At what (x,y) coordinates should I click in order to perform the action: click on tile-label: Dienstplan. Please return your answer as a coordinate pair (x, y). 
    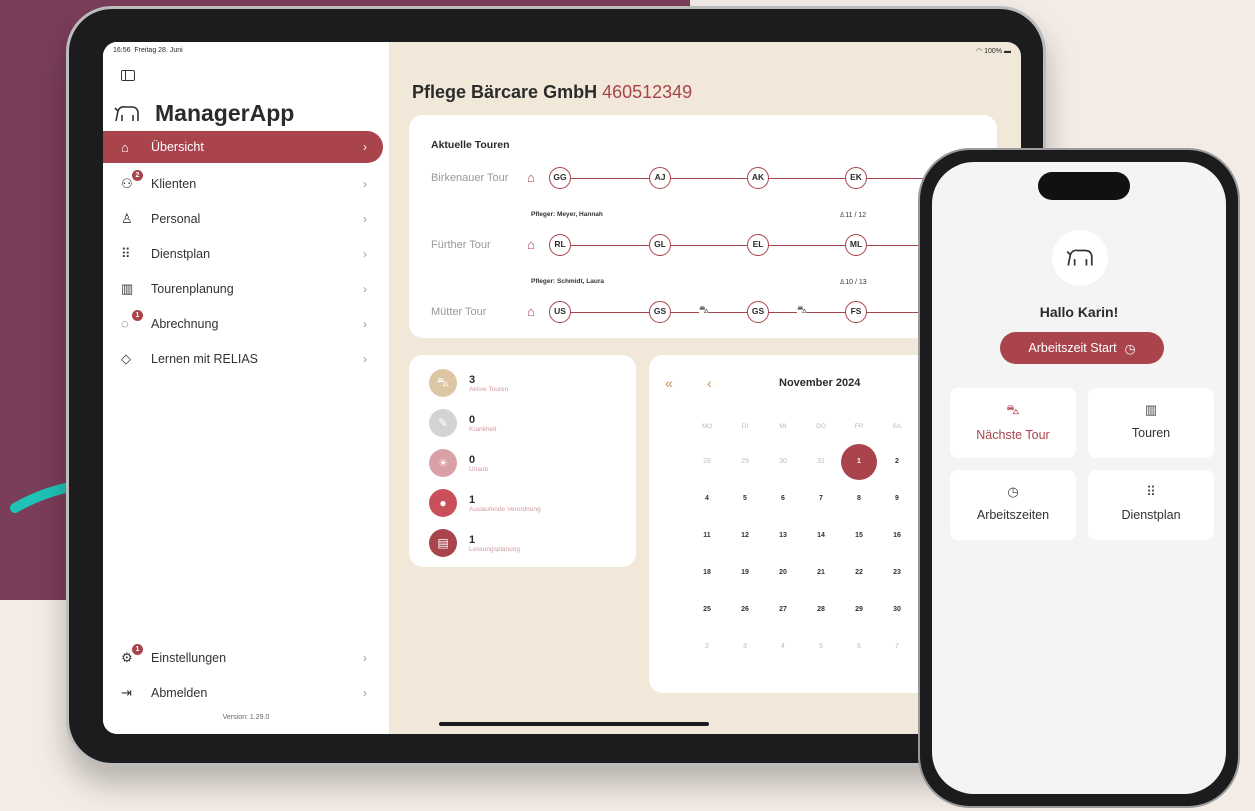
    Looking at the image, I should click on (1151, 515).